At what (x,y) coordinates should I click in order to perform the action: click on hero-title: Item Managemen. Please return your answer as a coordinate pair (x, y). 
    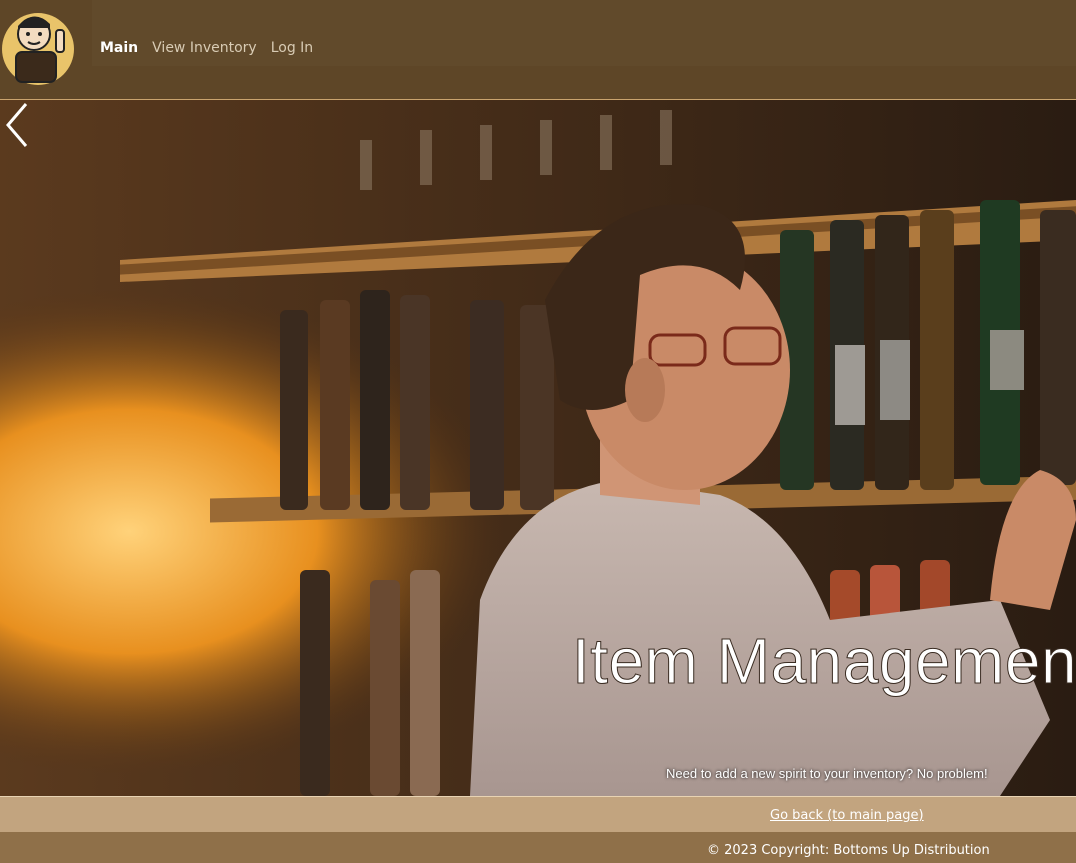
    Looking at the image, I should click on (823, 661).